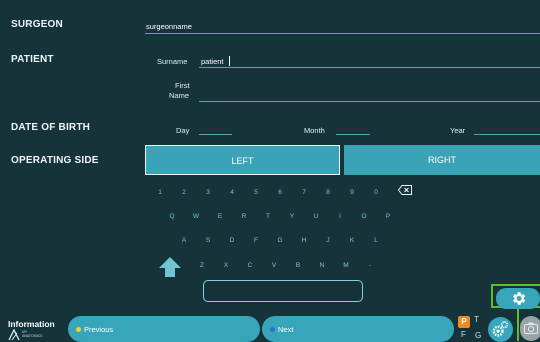 This screenshot has height=342, width=540. Describe the element at coordinates (353, 134) in the screenshot. I see `month-input` at that location.